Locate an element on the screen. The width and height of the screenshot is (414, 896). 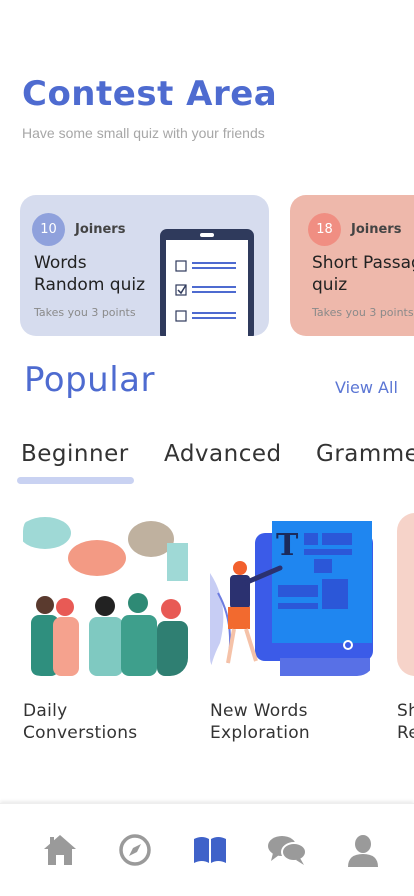
nav-explore is located at coordinates (135, 850).